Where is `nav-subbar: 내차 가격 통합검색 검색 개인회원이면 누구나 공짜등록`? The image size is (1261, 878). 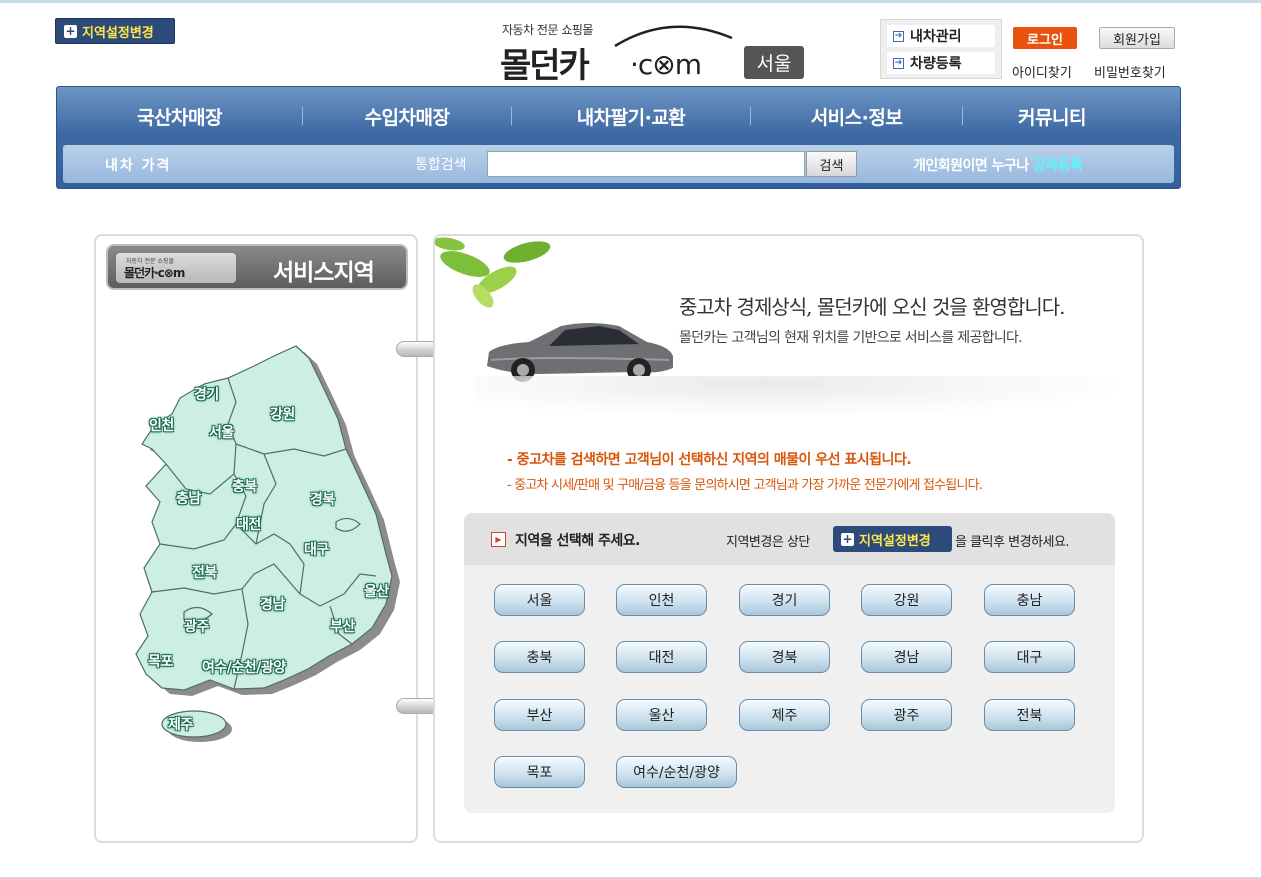 nav-subbar: 내차 가격 통합검색 검색 개인회원이면 누구나 공짜등록 is located at coordinates (618, 164).